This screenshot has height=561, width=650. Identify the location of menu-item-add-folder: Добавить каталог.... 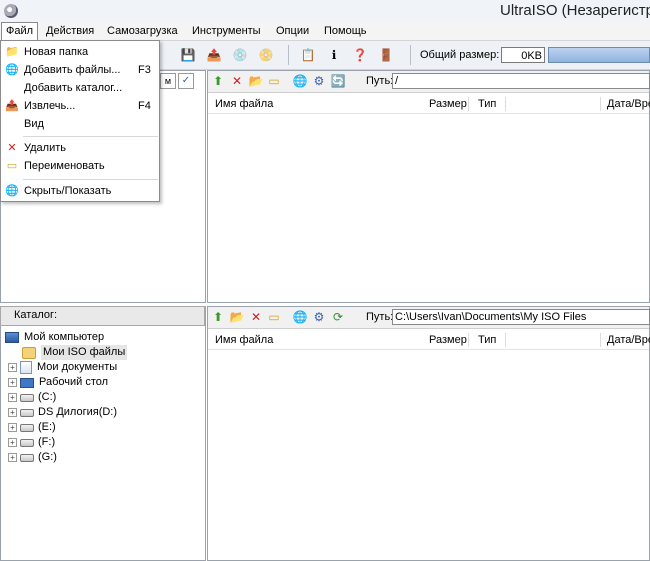
(80, 88).